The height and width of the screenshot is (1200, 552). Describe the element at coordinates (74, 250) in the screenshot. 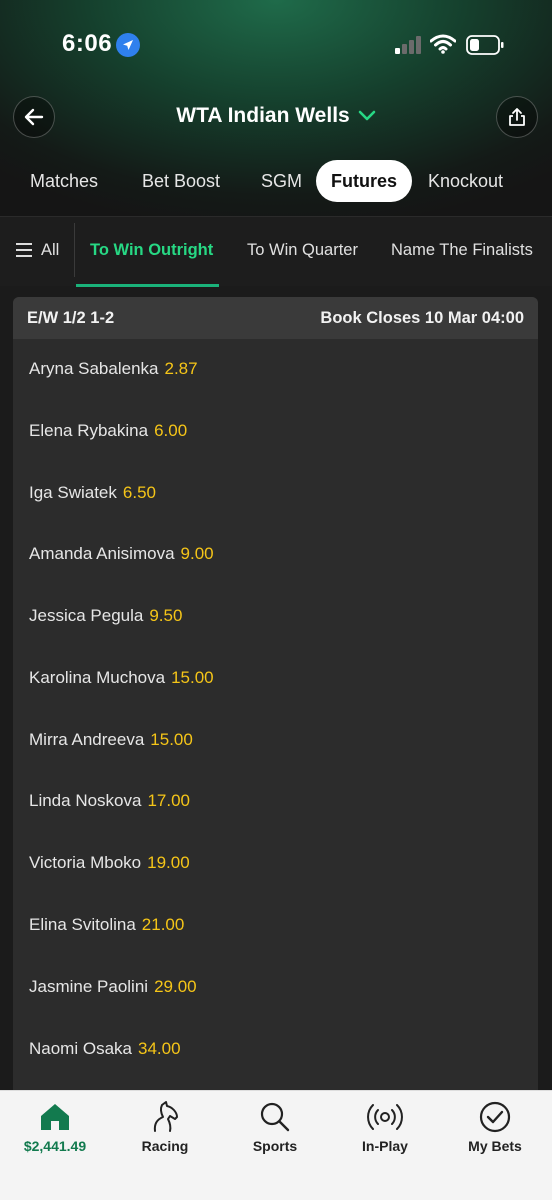

I see `subnav-divider` at that location.